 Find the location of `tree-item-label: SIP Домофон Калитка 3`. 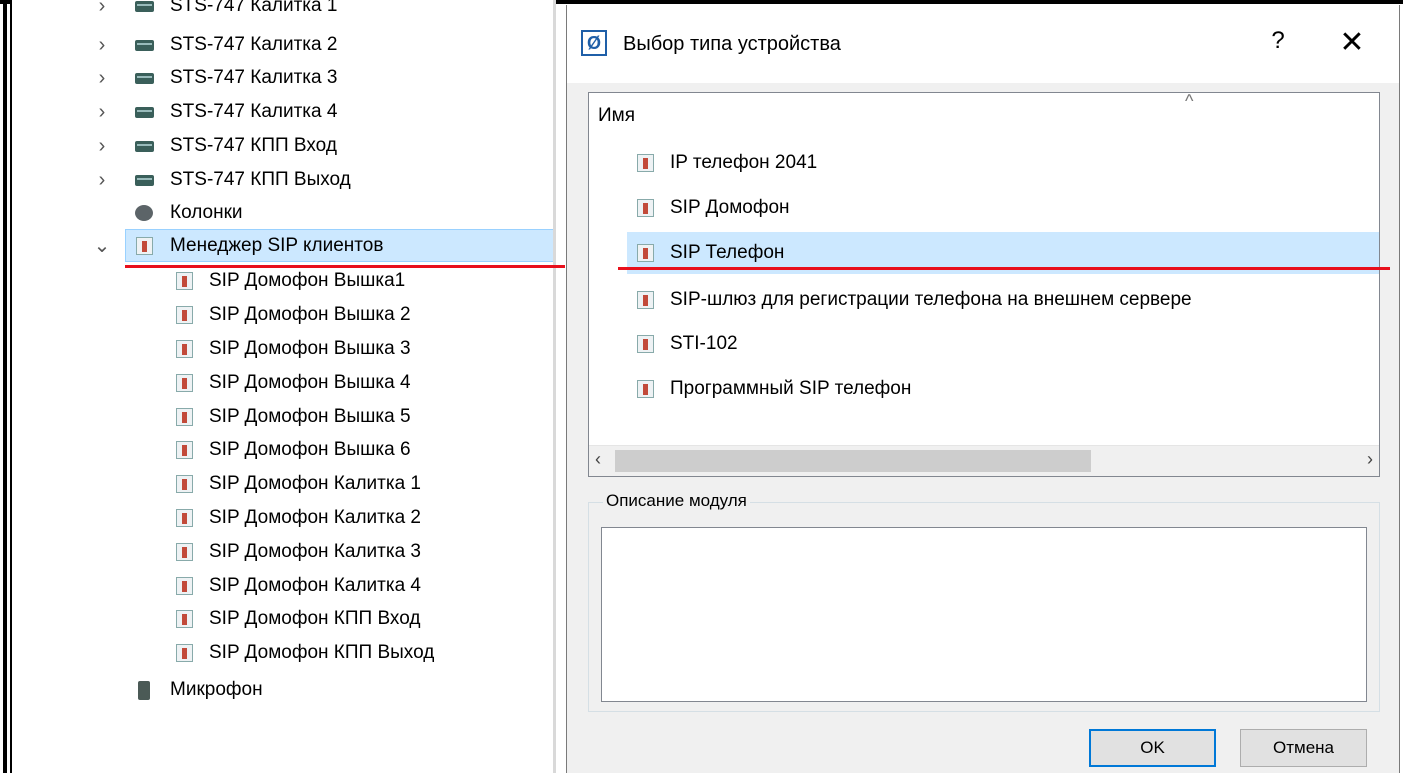

tree-item-label: SIP Домофон Калитка 3 is located at coordinates (315, 551).